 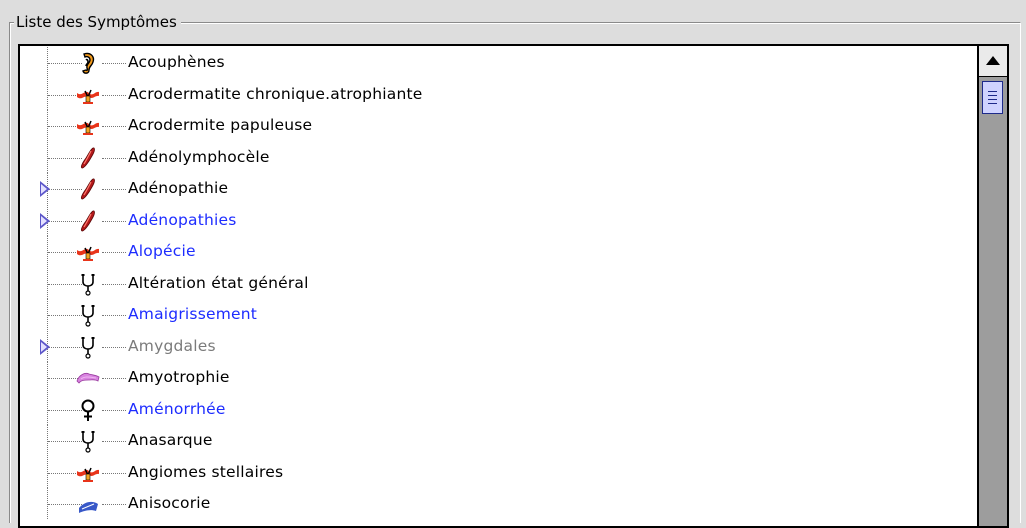 What do you see at coordinates (498, 125) in the screenshot?
I see `list-item: Acrodermite papuleuse` at bounding box center [498, 125].